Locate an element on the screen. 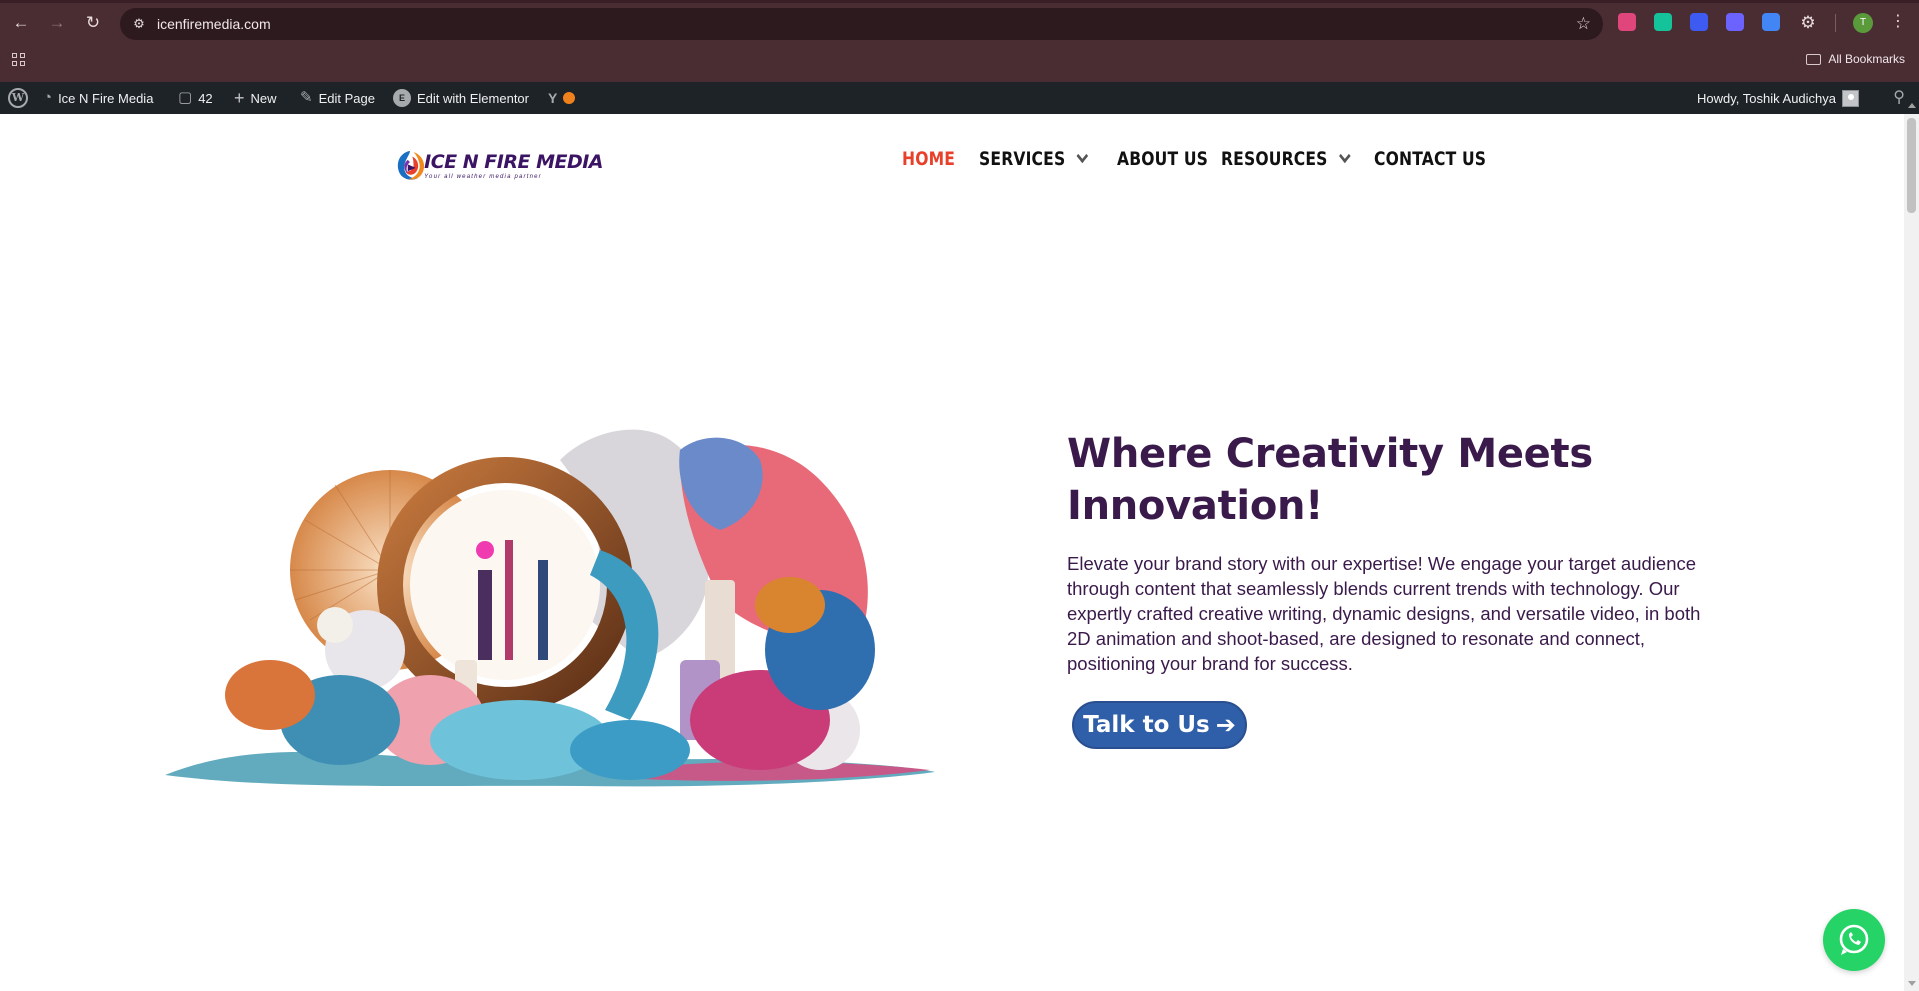  search-icon: ⚲ is located at coordinates (1899, 97).